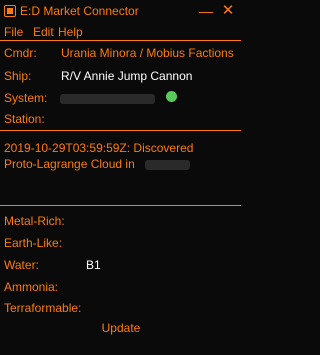 The image size is (320, 355). Describe the element at coordinates (171, 96) in the screenshot. I see `online-status-icon` at that location.